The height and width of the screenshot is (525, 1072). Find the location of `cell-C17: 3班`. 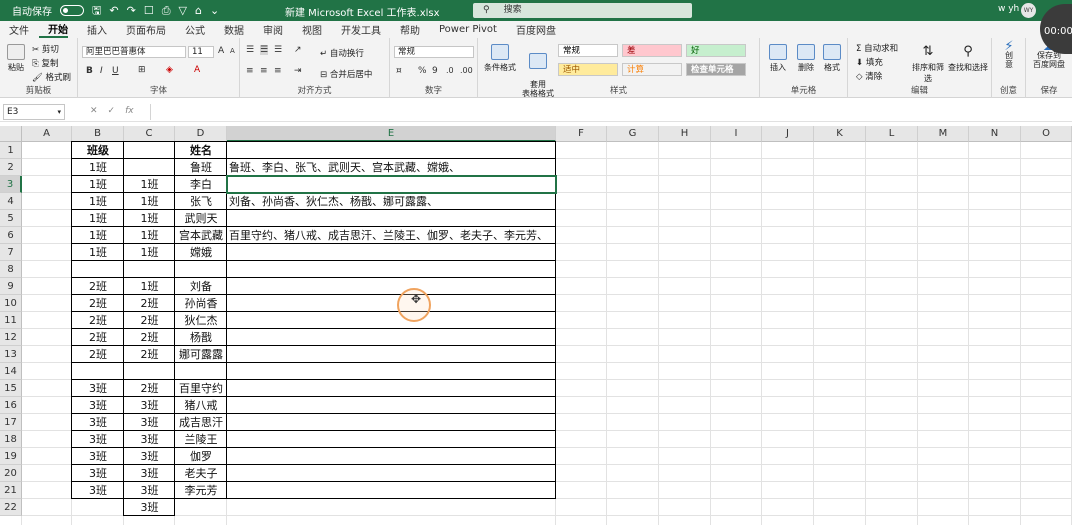

cell-C17: 3班 is located at coordinates (149, 422).